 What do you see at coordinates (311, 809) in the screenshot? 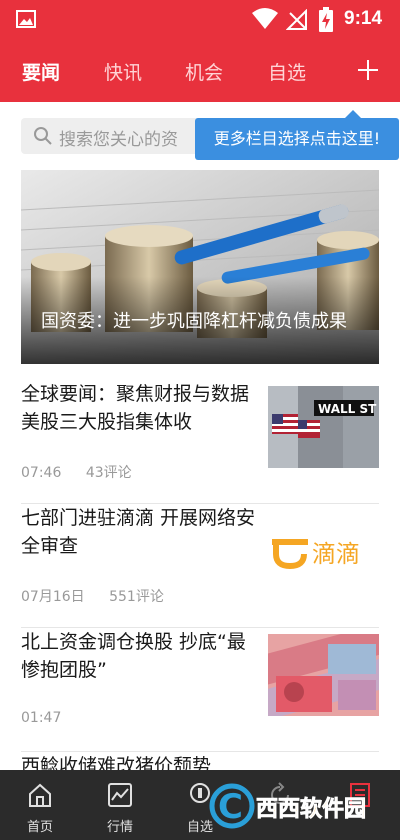
I see `watermark-text: 西西软件园` at bounding box center [311, 809].